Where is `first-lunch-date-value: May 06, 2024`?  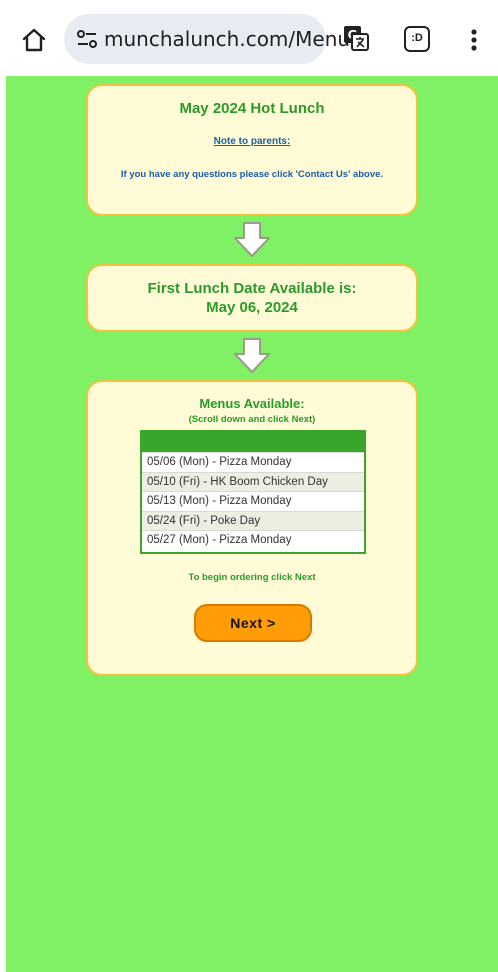
first-lunch-date-value: May 06, 2024 is located at coordinates (252, 307).